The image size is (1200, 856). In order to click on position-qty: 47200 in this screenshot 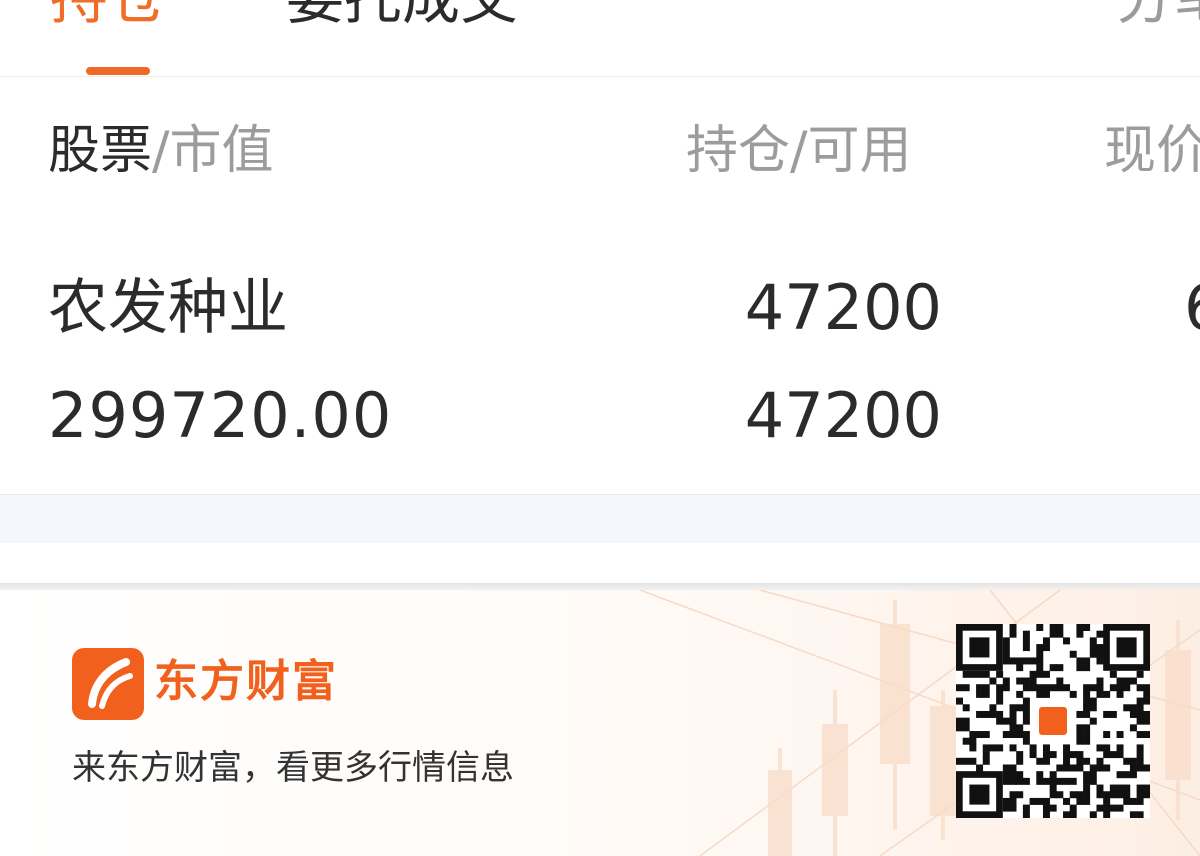, I will do `click(843, 307)`.